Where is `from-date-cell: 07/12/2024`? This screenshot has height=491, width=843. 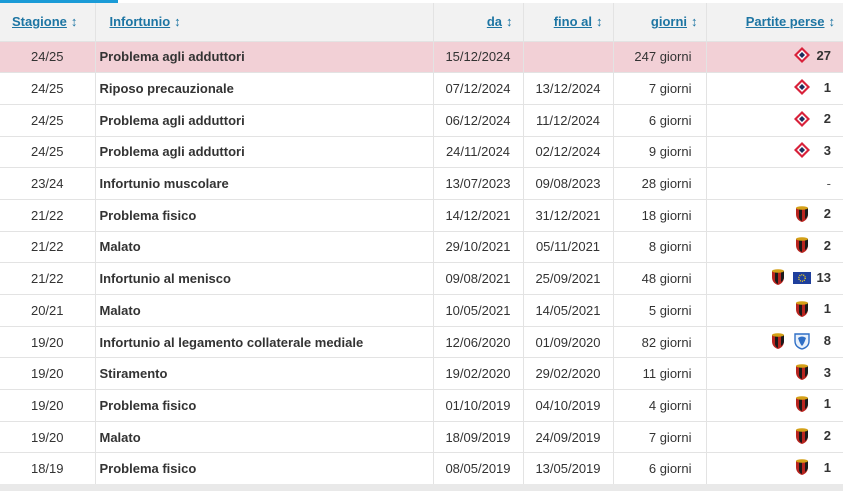
from-date-cell: 07/12/2024 is located at coordinates (478, 88).